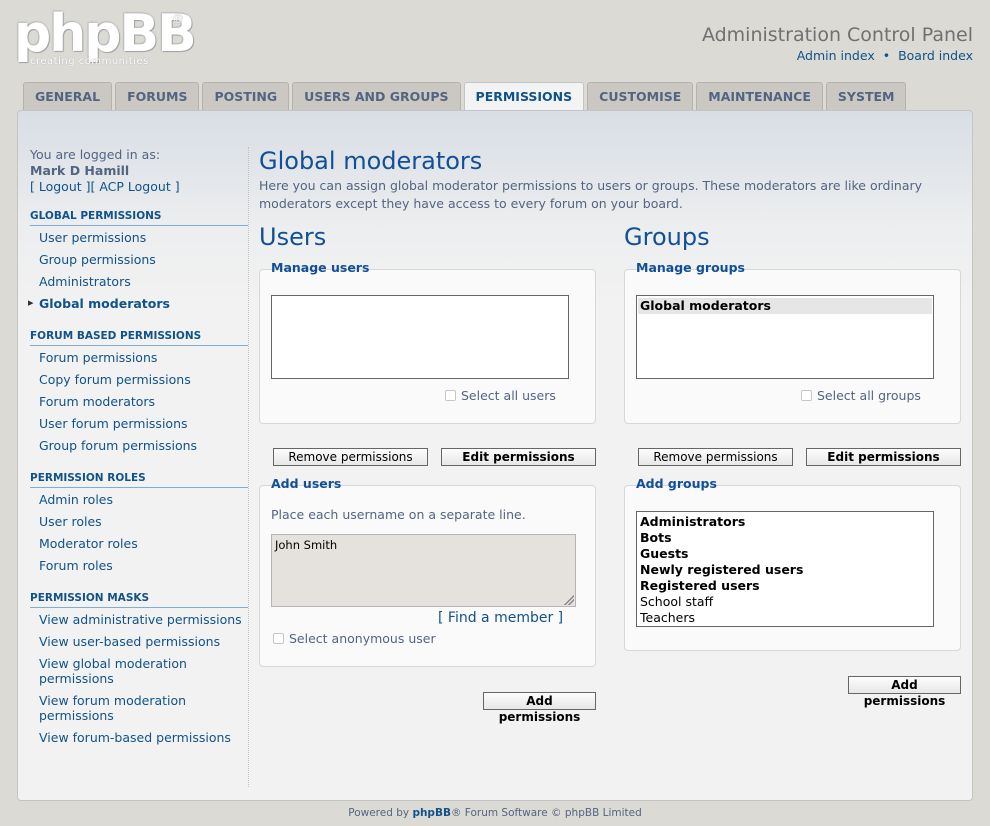  What do you see at coordinates (139, 281) in the screenshot?
I see `sidebar-item-administrators: Administrators` at bounding box center [139, 281].